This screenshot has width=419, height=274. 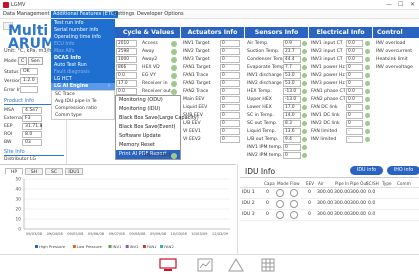 What do you see at coordinates (258, 43) in the screenshot?
I see `sensor-label: Air Temp.` at bounding box center [258, 43].